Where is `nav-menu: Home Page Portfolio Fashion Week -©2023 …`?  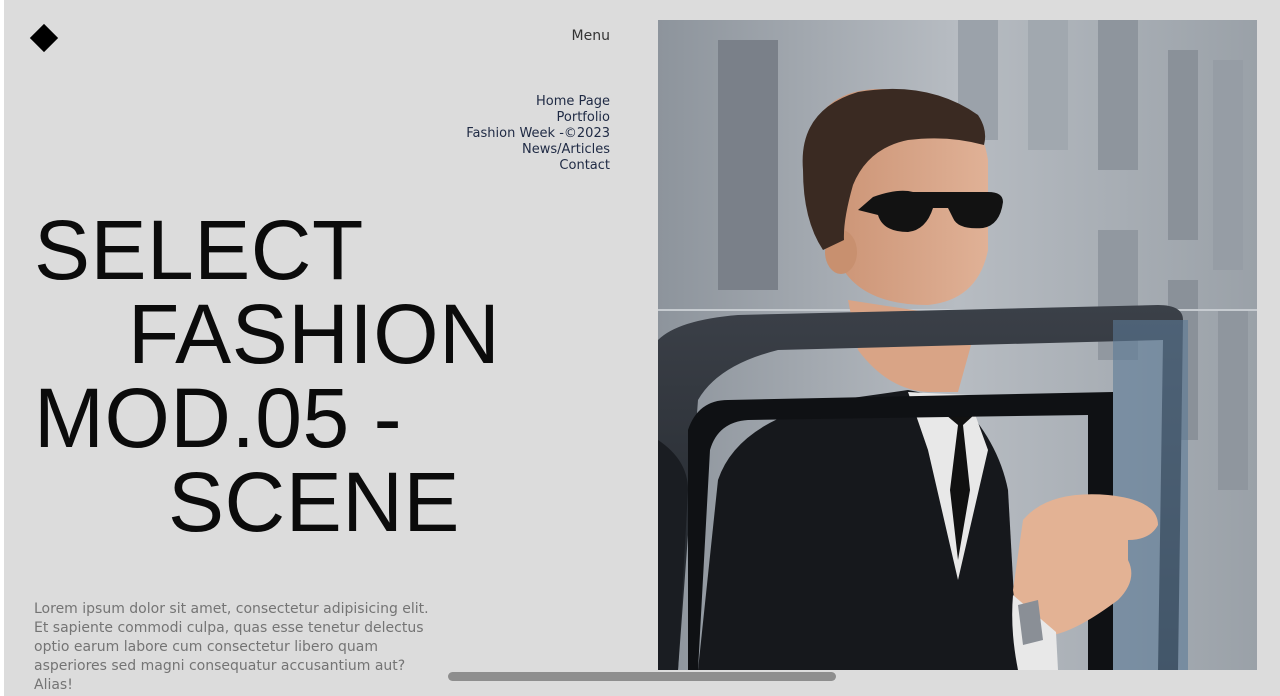 nav-menu: Home Page Portfolio Fashion Week -©2023 … is located at coordinates (517, 134).